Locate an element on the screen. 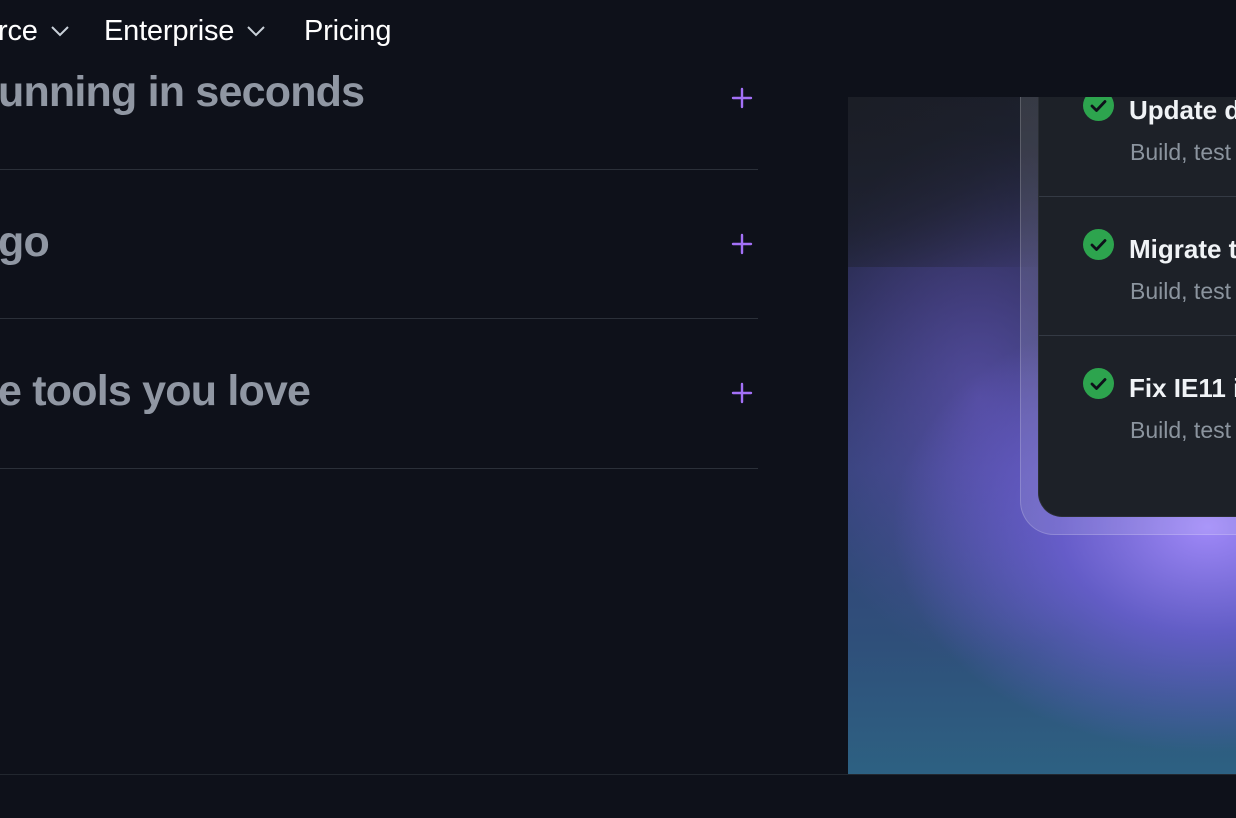  check-title: Fix IE11 in is located at coordinates (1182, 388).